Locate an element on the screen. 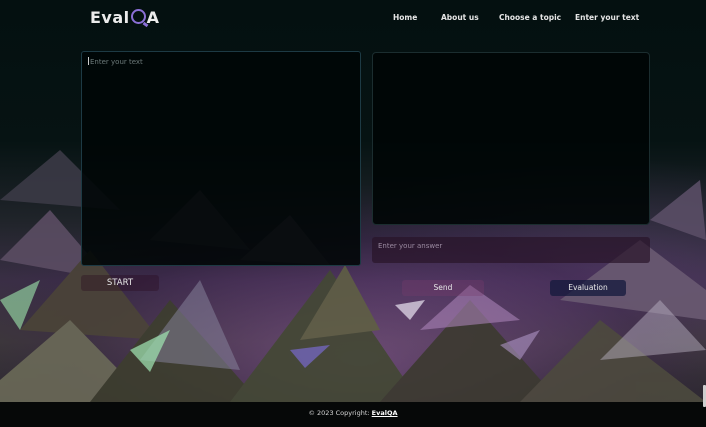  answer-input: Enter your answer is located at coordinates (511, 250).